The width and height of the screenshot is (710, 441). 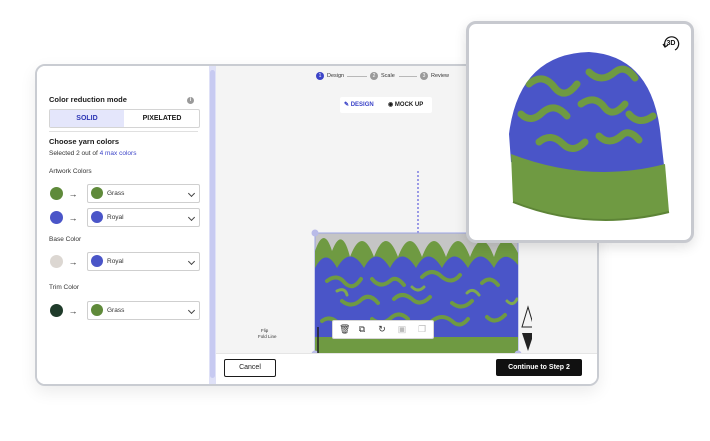 What do you see at coordinates (250, 368) in the screenshot?
I see `cancel-button: Cancel` at bounding box center [250, 368].